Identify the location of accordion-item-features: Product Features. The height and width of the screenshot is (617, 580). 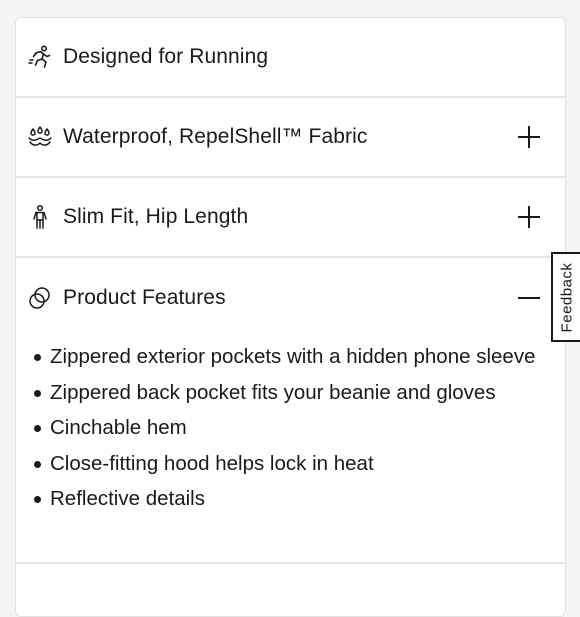
(290, 298).